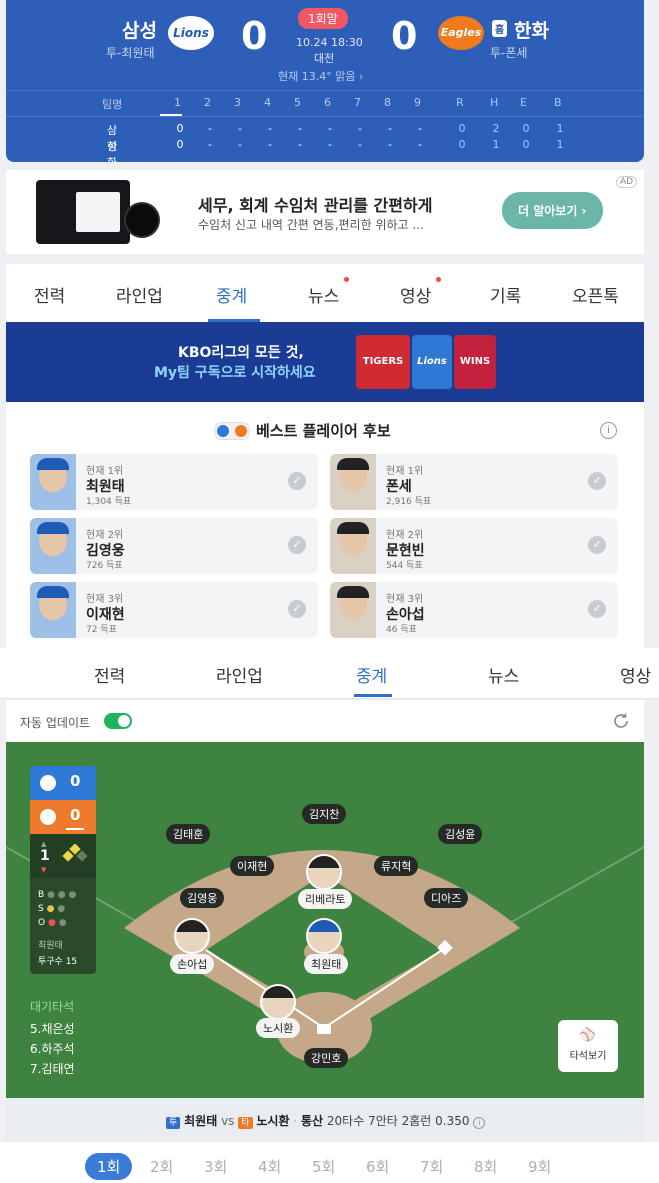 This screenshot has width=659, height=1183. I want to click on lions-small-logo-icon, so click(48, 783).